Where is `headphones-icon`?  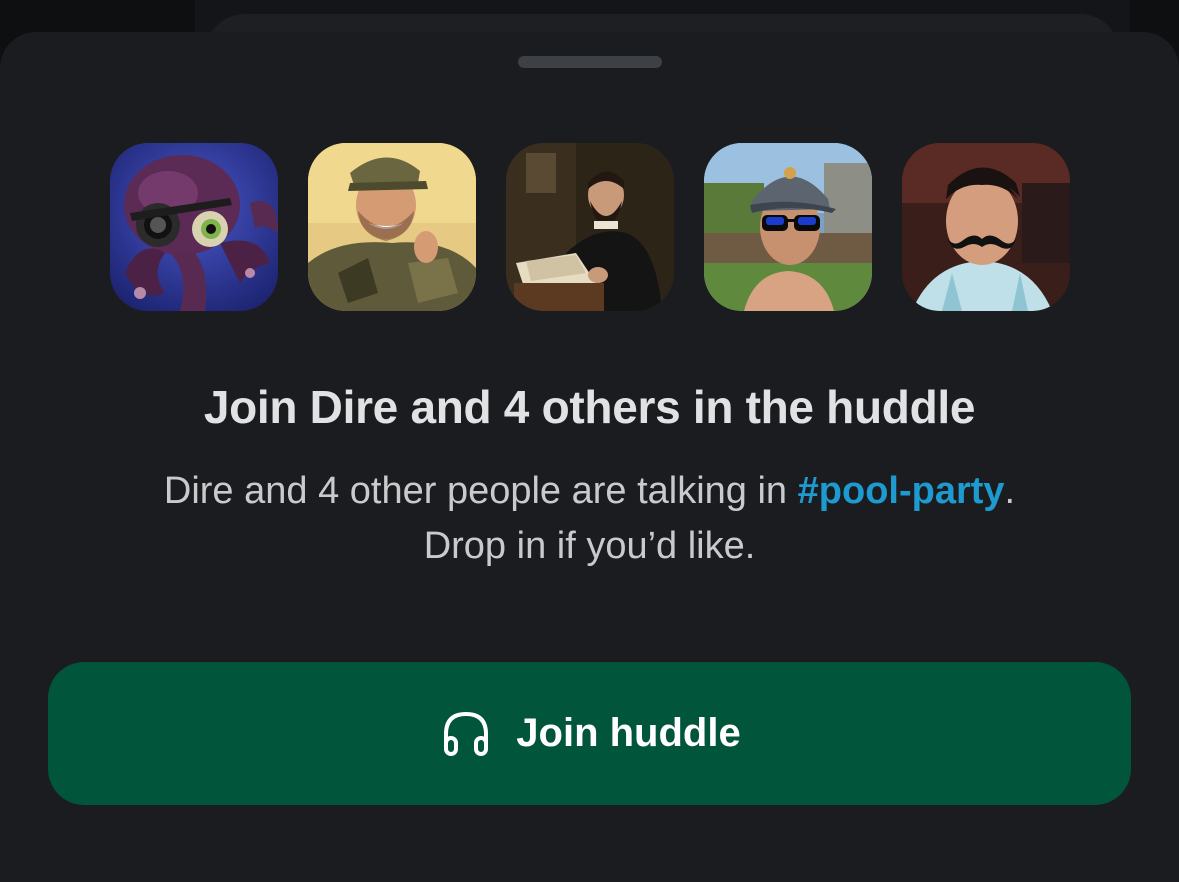 headphones-icon is located at coordinates (466, 734).